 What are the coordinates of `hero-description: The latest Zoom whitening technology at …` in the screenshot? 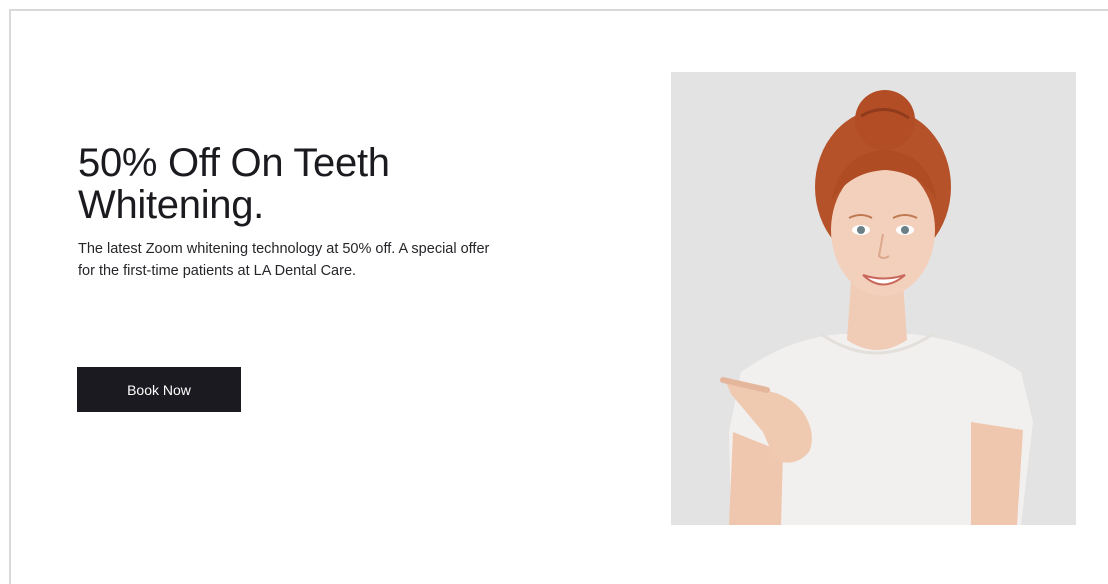 It's located at (284, 260).